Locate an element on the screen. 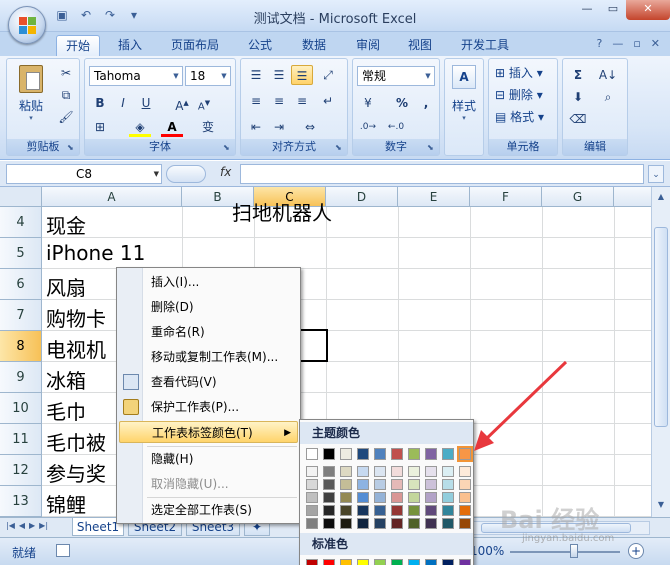 Image resolution: width=670 pixels, height=565 pixels. ribbon-close-icon: ✕ is located at coordinates (655, 43).